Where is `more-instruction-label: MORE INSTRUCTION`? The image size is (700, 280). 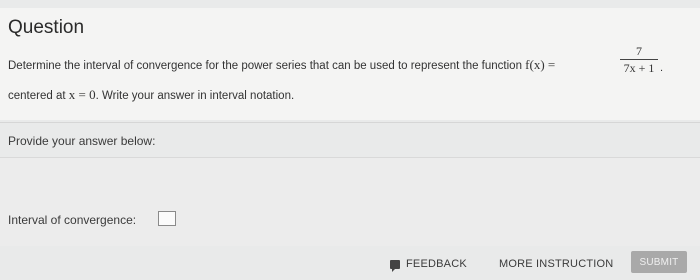
more-instruction-label: MORE INSTRUCTION is located at coordinates (556, 264).